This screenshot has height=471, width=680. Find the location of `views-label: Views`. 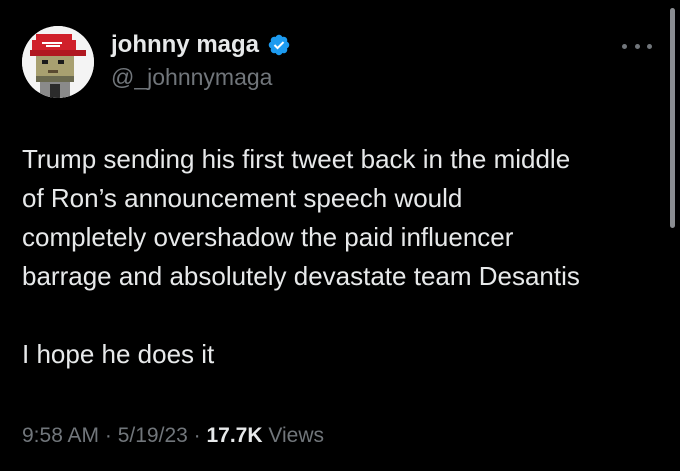

views-label: Views is located at coordinates (293, 435).